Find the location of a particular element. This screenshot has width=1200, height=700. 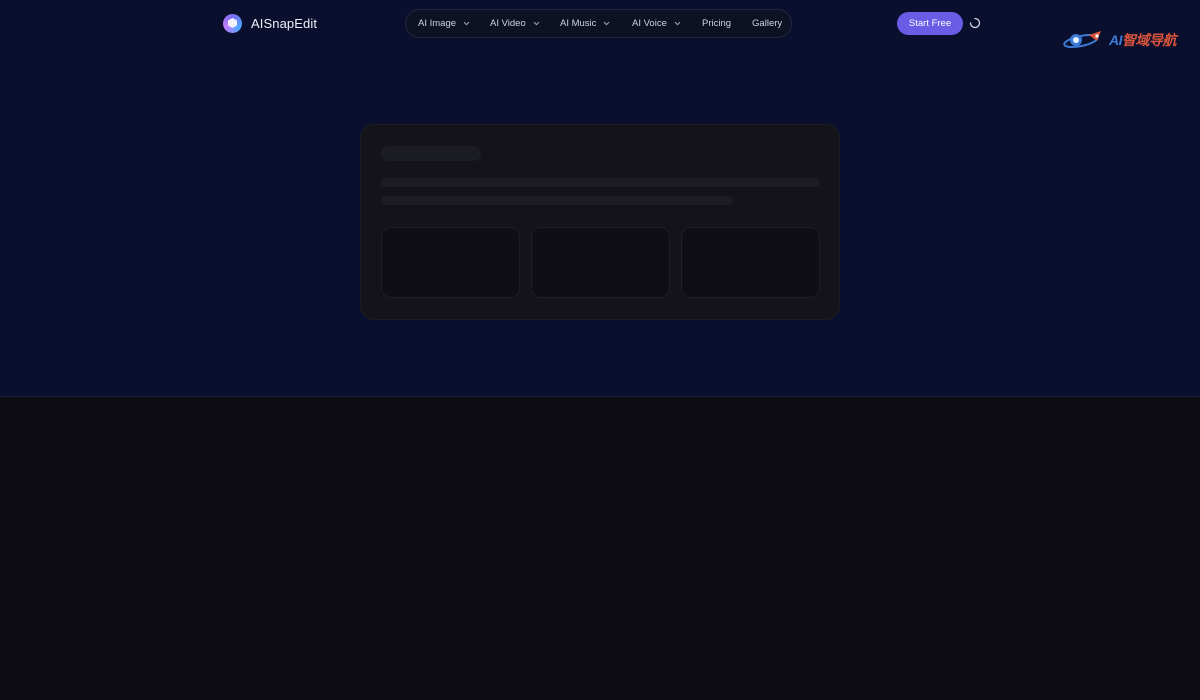

nav-item-label: Gallery is located at coordinates (767, 23).